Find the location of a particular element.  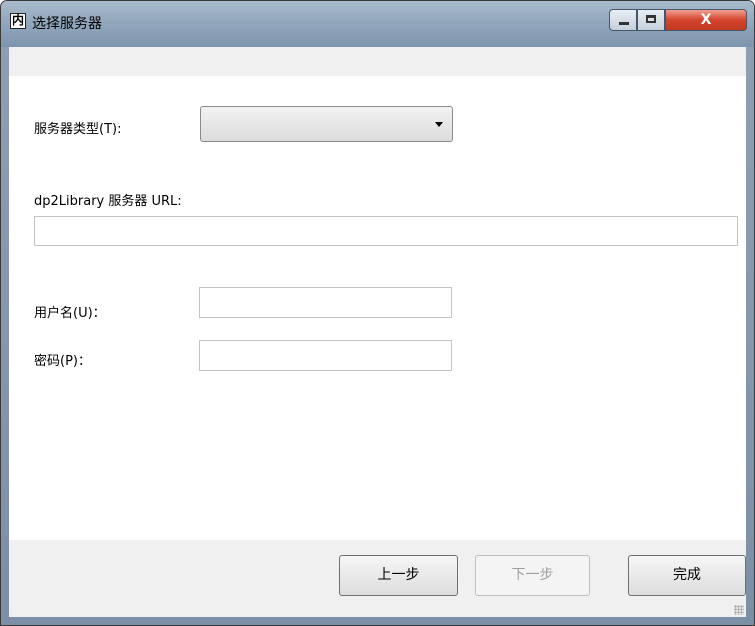

previous-button: 上一步 is located at coordinates (398, 575).